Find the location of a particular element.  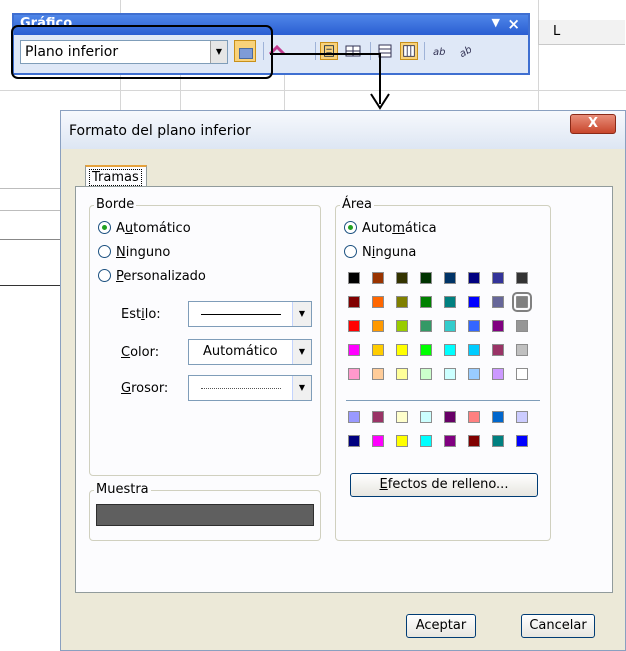

weight-label: Grosor: is located at coordinates (145, 388).